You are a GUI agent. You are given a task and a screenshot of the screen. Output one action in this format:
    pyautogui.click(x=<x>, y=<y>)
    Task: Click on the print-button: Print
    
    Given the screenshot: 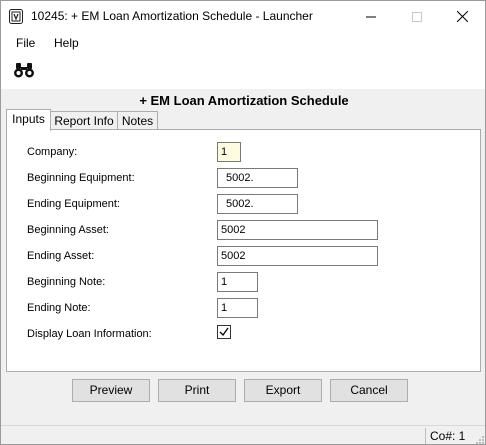 What is the action you would take?
    pyautogui.click(x=197, y=390)
    